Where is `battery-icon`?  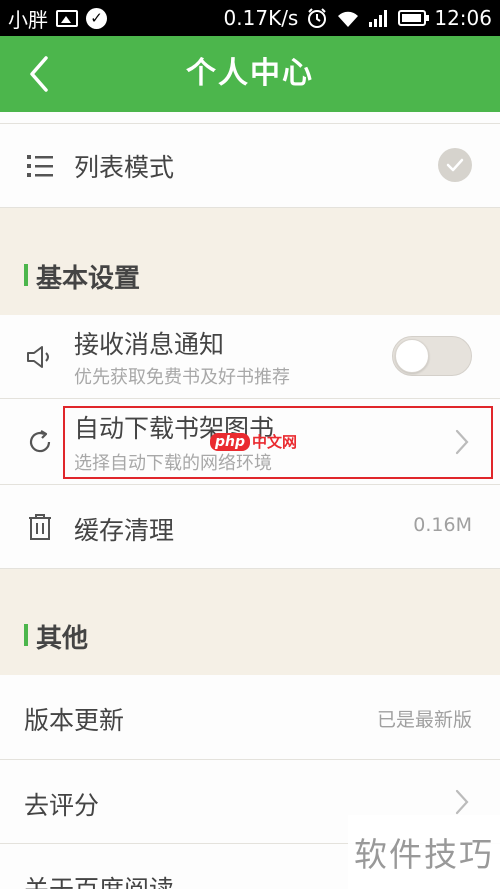 battery-icon is located at coordinates (414, 18).